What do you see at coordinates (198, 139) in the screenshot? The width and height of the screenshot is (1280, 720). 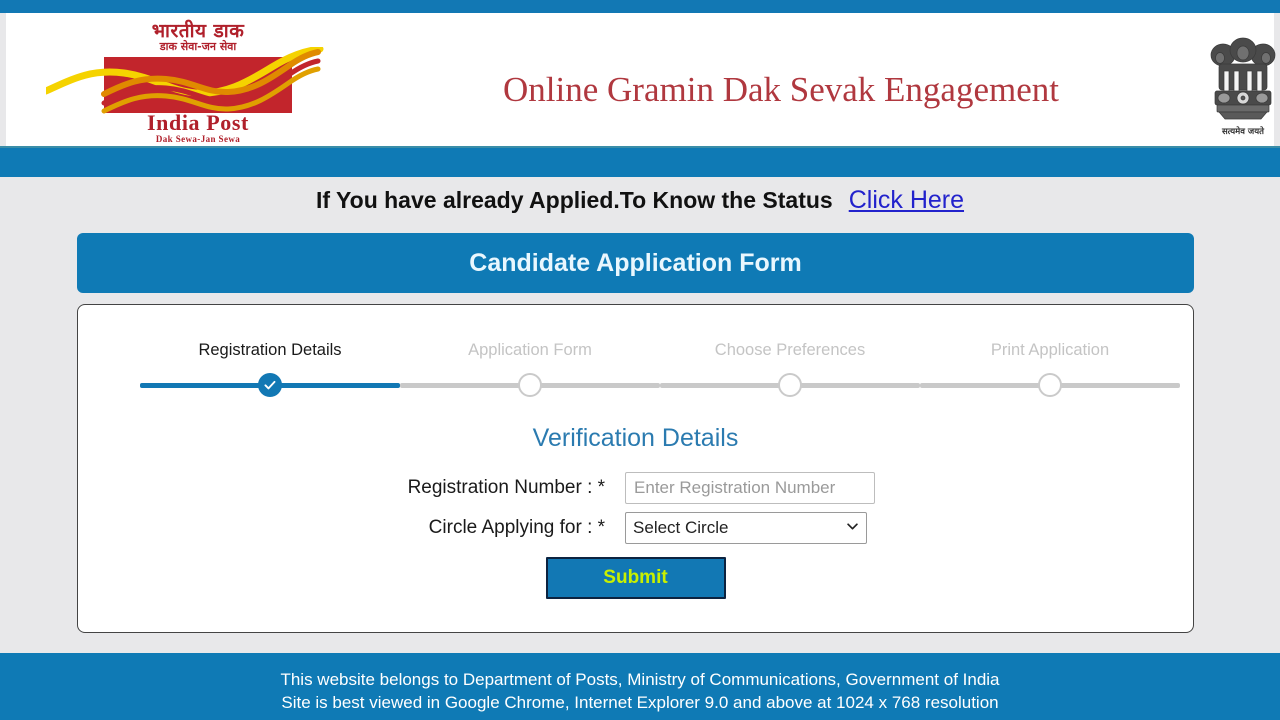 I see `logo-tagline: Dak Sewa-Jan Sewa` at bounding box center [198, 139].